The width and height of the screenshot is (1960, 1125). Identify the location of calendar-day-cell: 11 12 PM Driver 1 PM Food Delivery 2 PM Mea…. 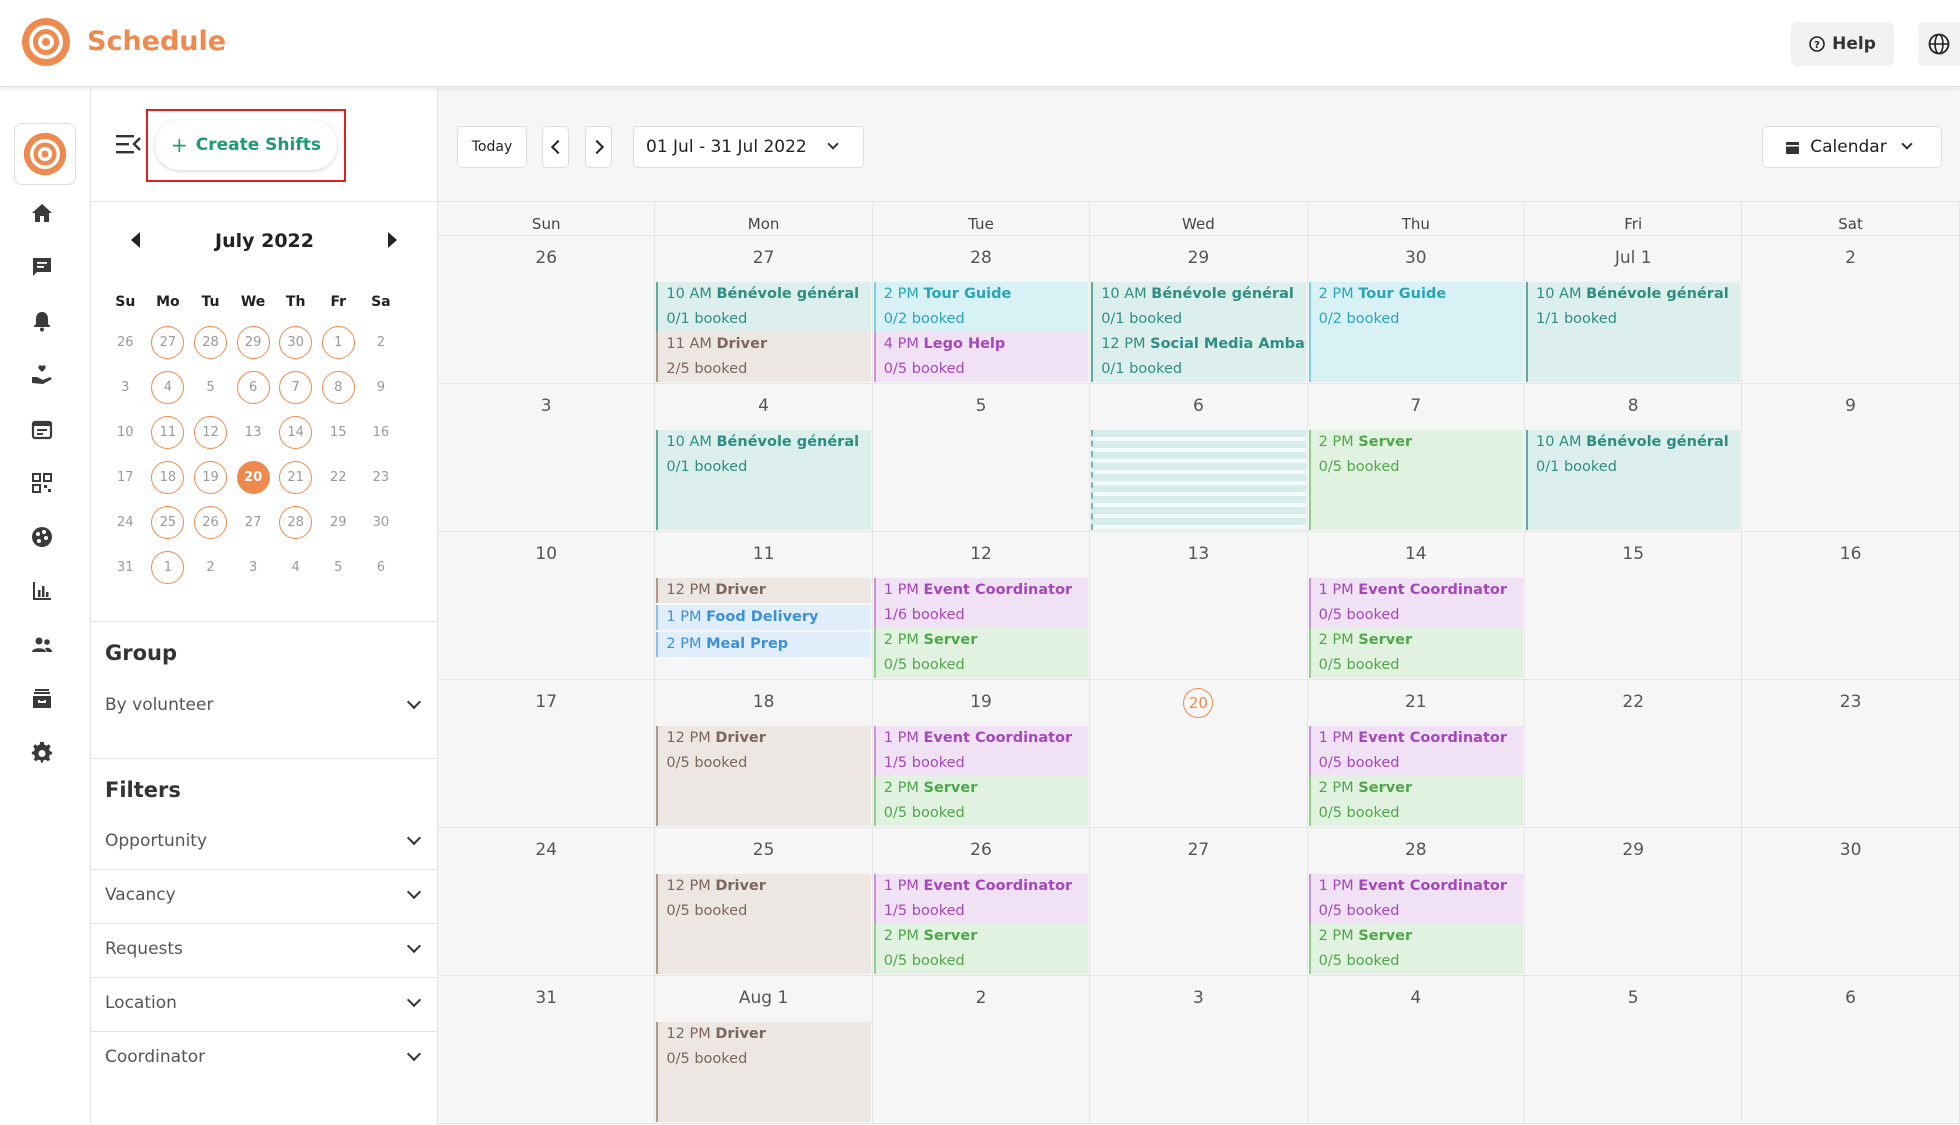
(764, 606).